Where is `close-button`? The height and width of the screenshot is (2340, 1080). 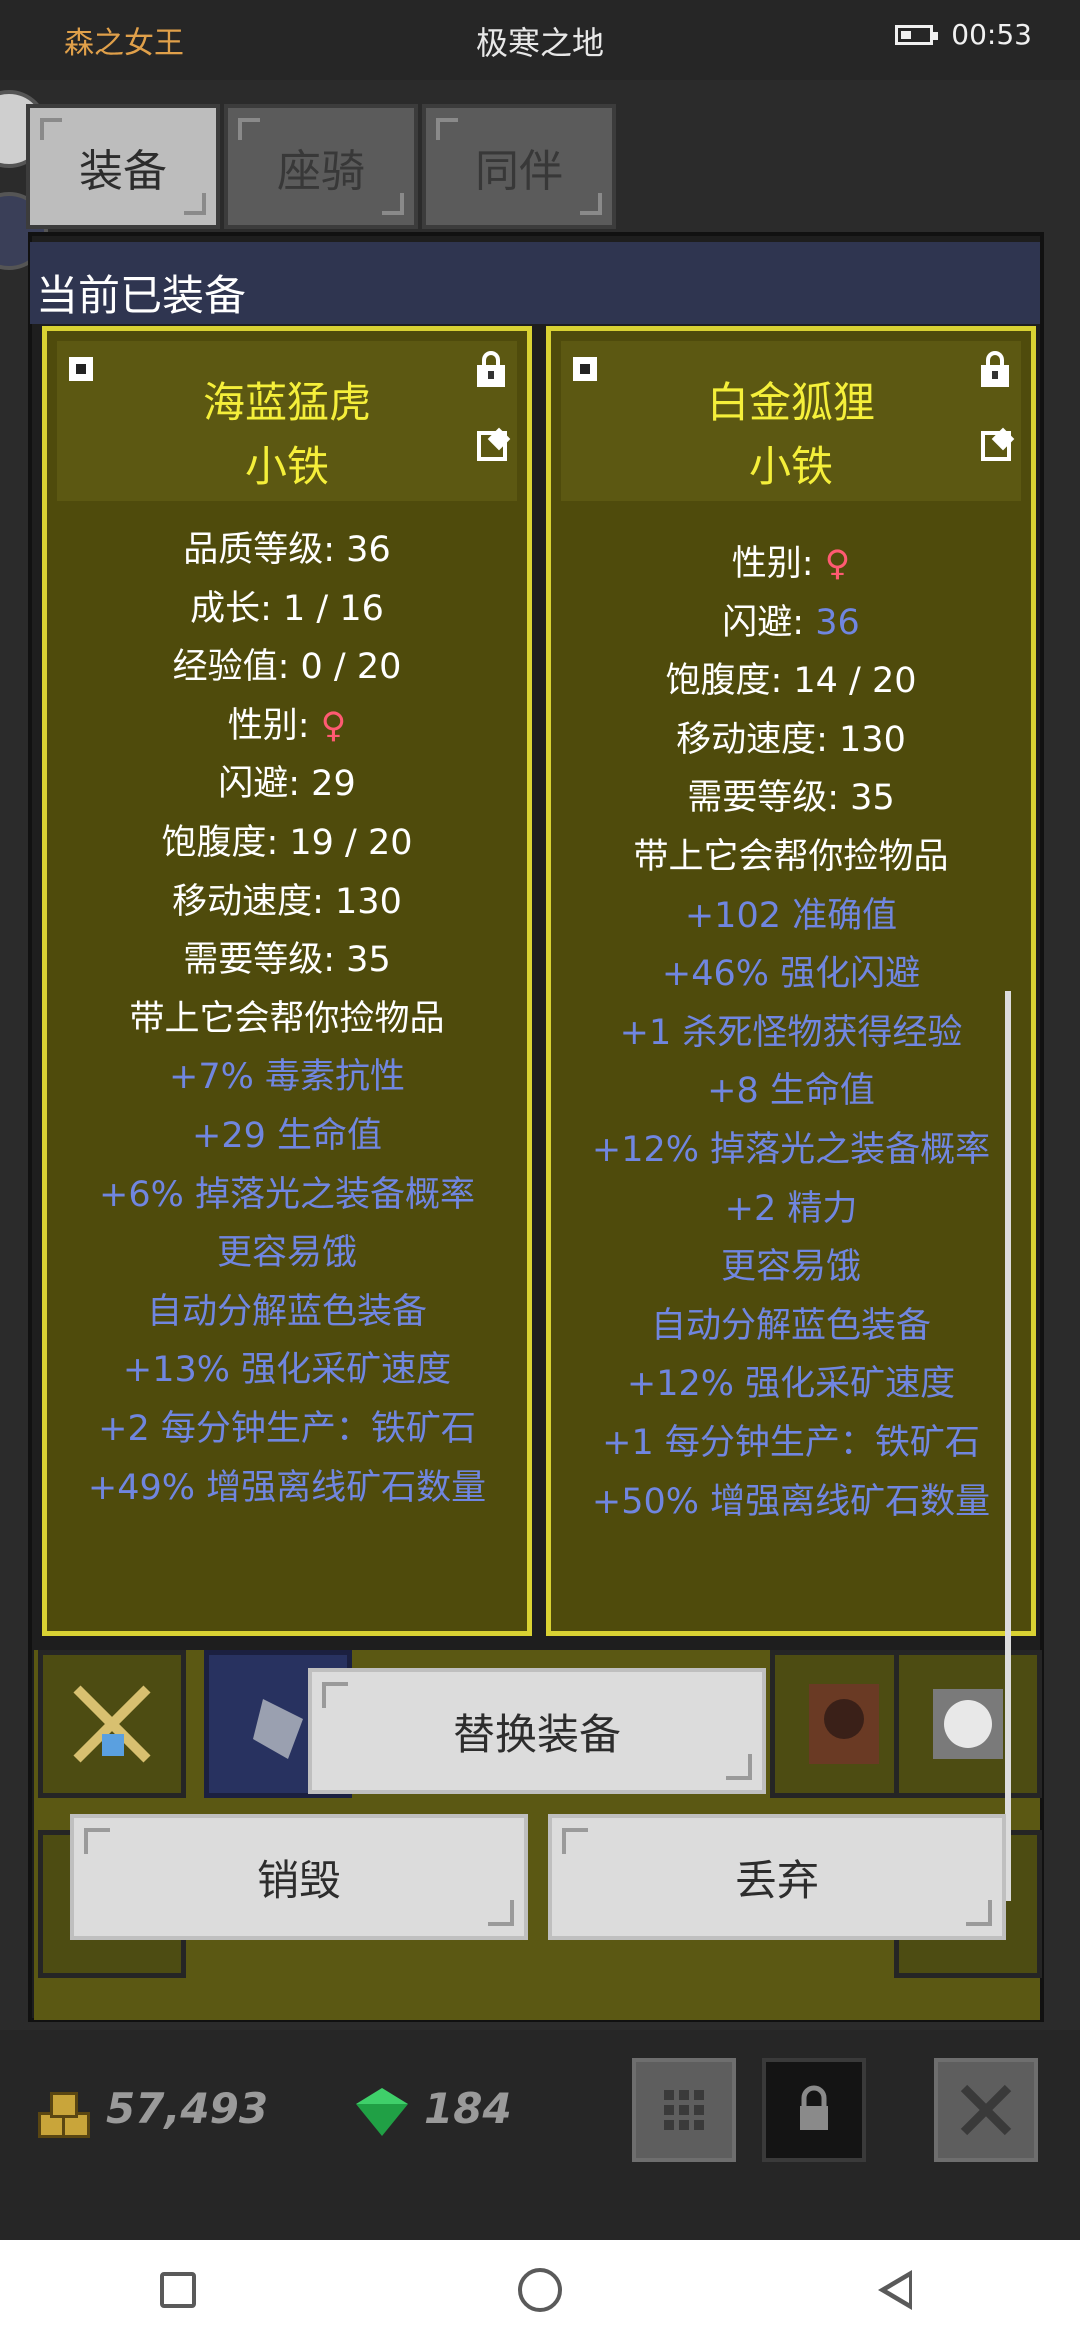
close-button is located at coordinates (986, 2110).